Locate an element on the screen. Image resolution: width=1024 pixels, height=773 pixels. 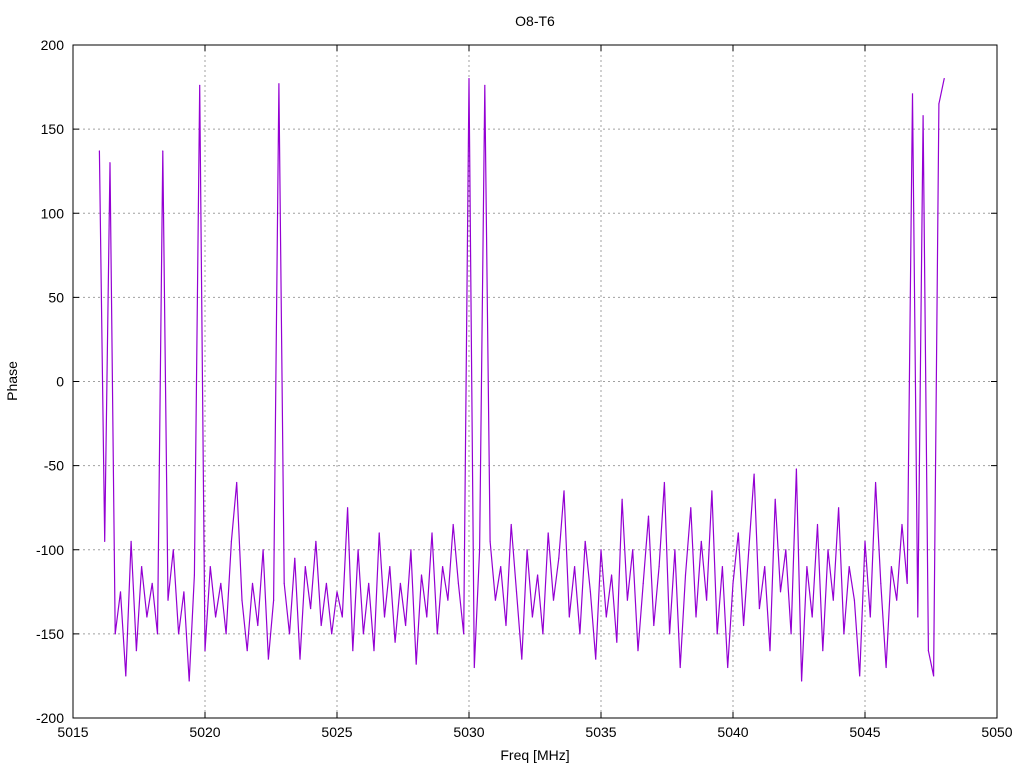
chart-title: O8-T6 is located at coordinates (535, 21).